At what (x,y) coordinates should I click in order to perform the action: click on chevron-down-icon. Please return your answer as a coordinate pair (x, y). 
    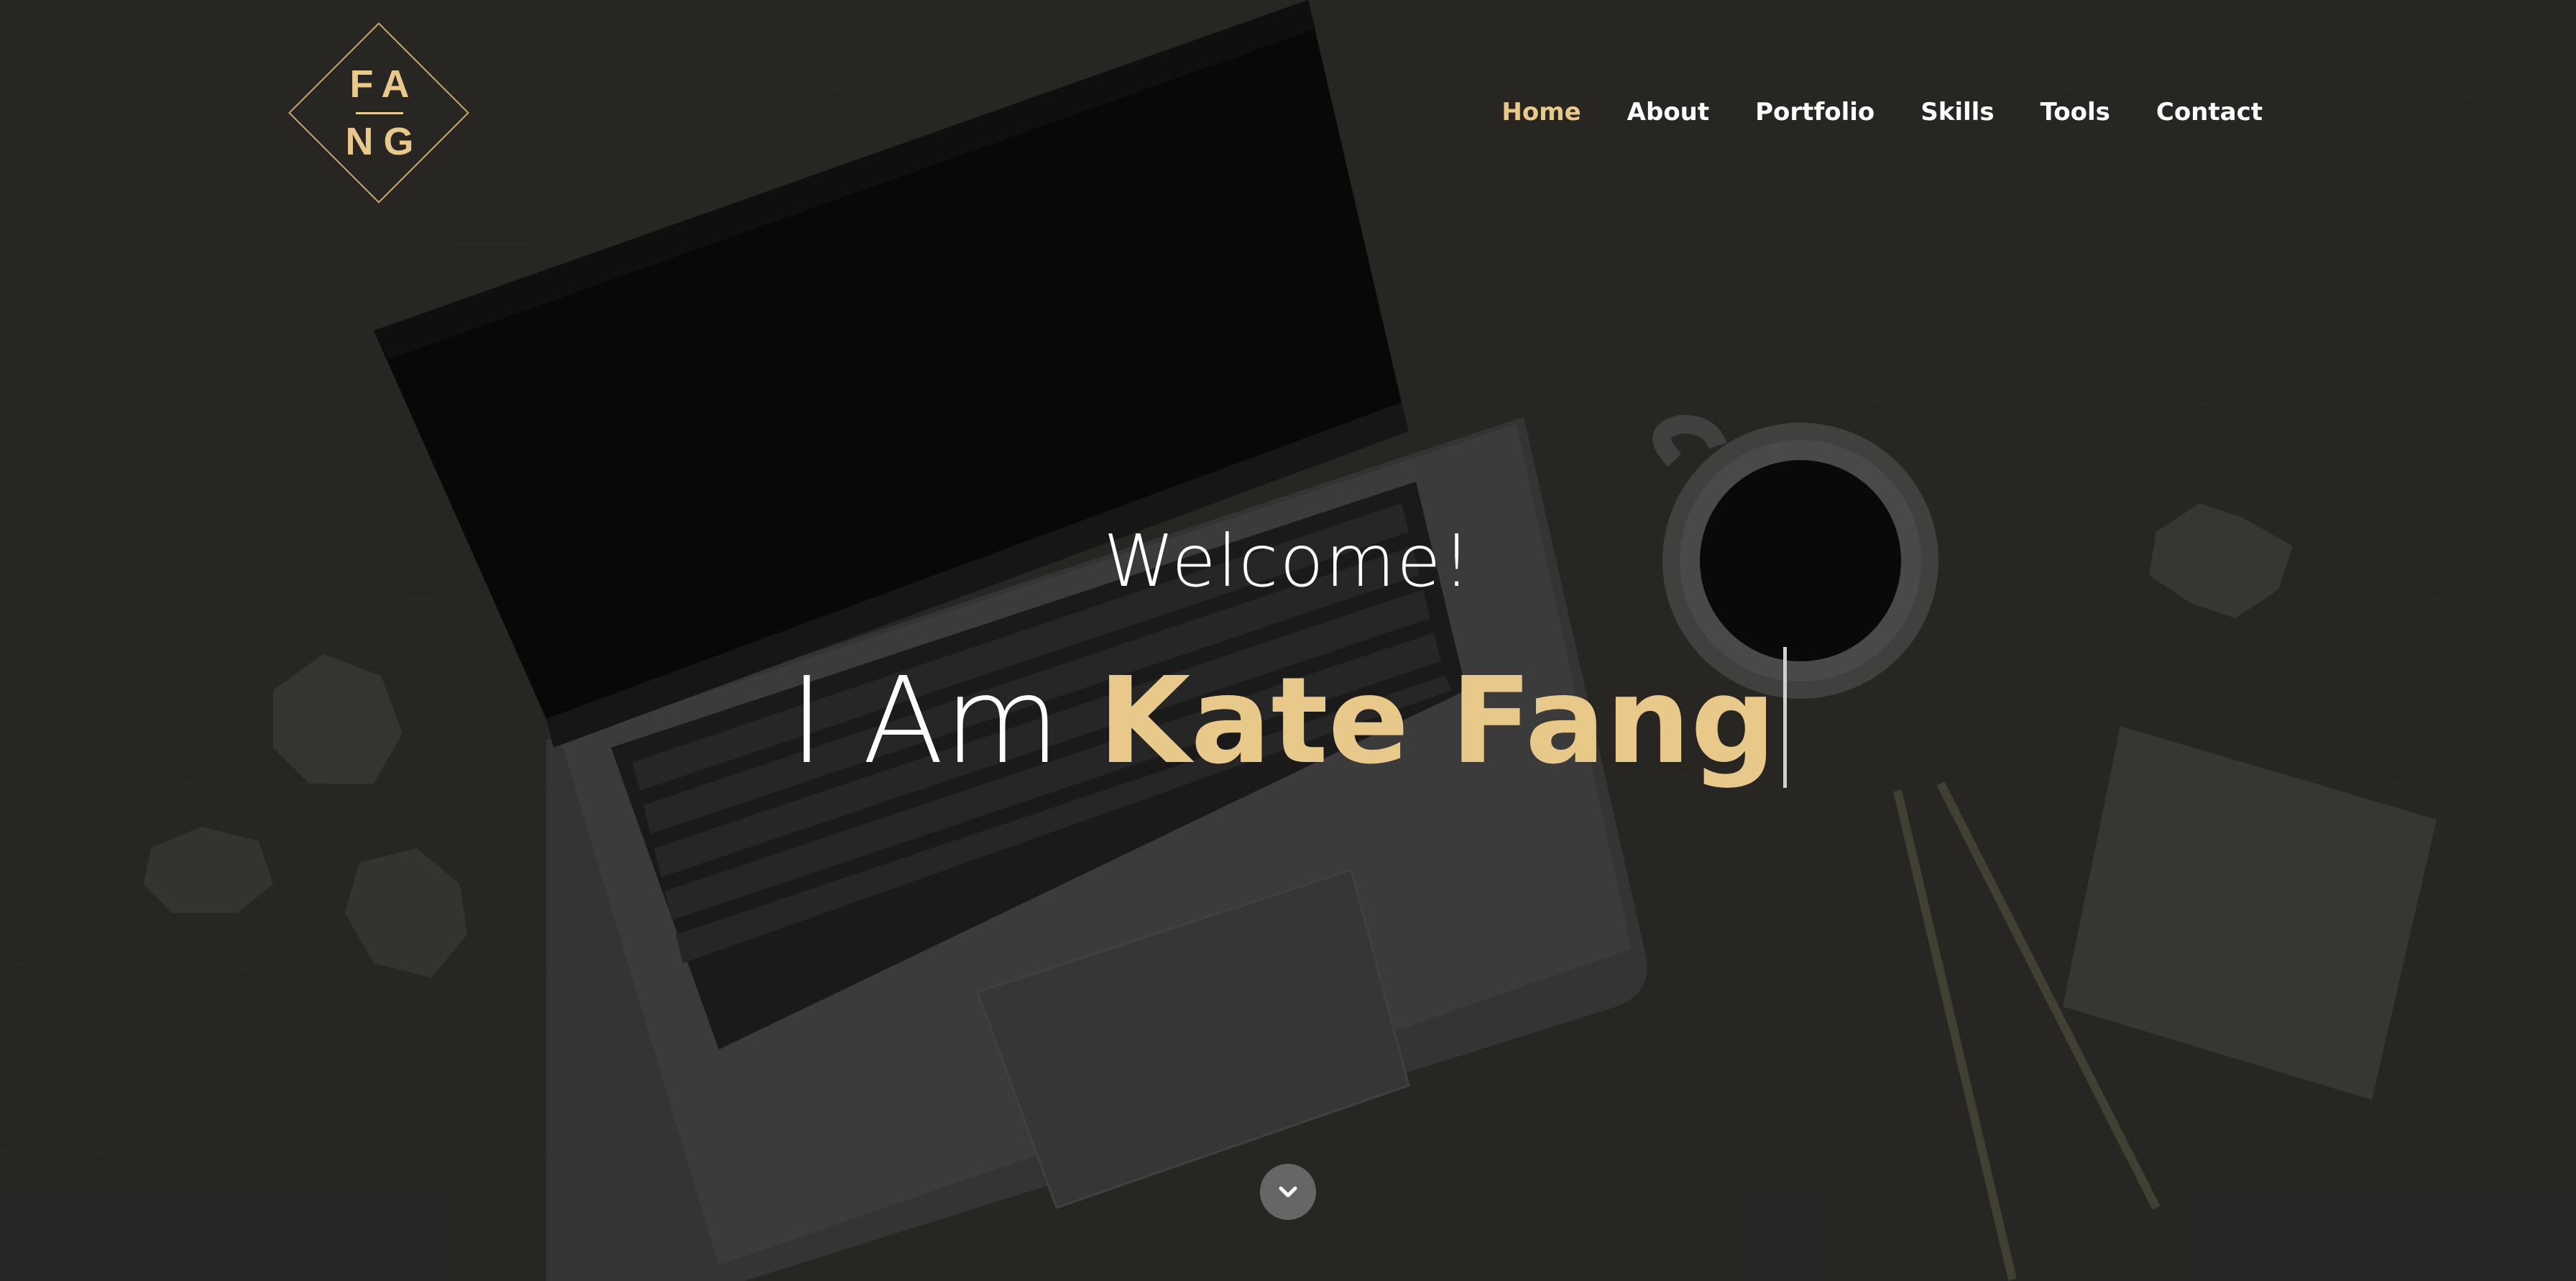
    Looking at the image, I should click on (1288, 1192).